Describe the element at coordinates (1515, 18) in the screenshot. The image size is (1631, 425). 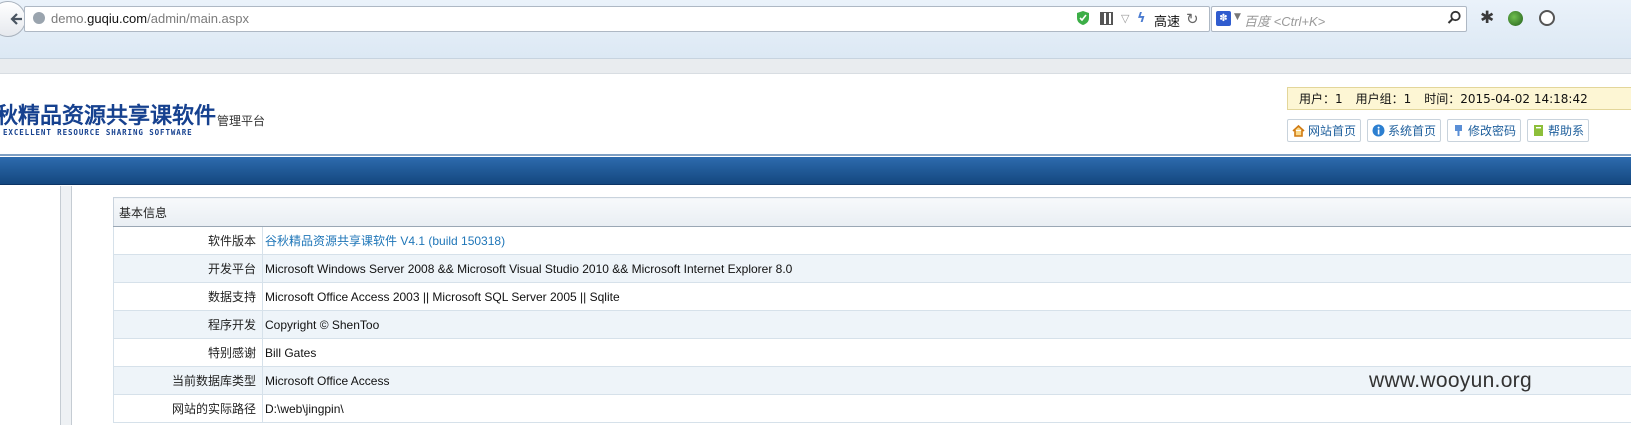
I see `green-addon-icon` at that location.